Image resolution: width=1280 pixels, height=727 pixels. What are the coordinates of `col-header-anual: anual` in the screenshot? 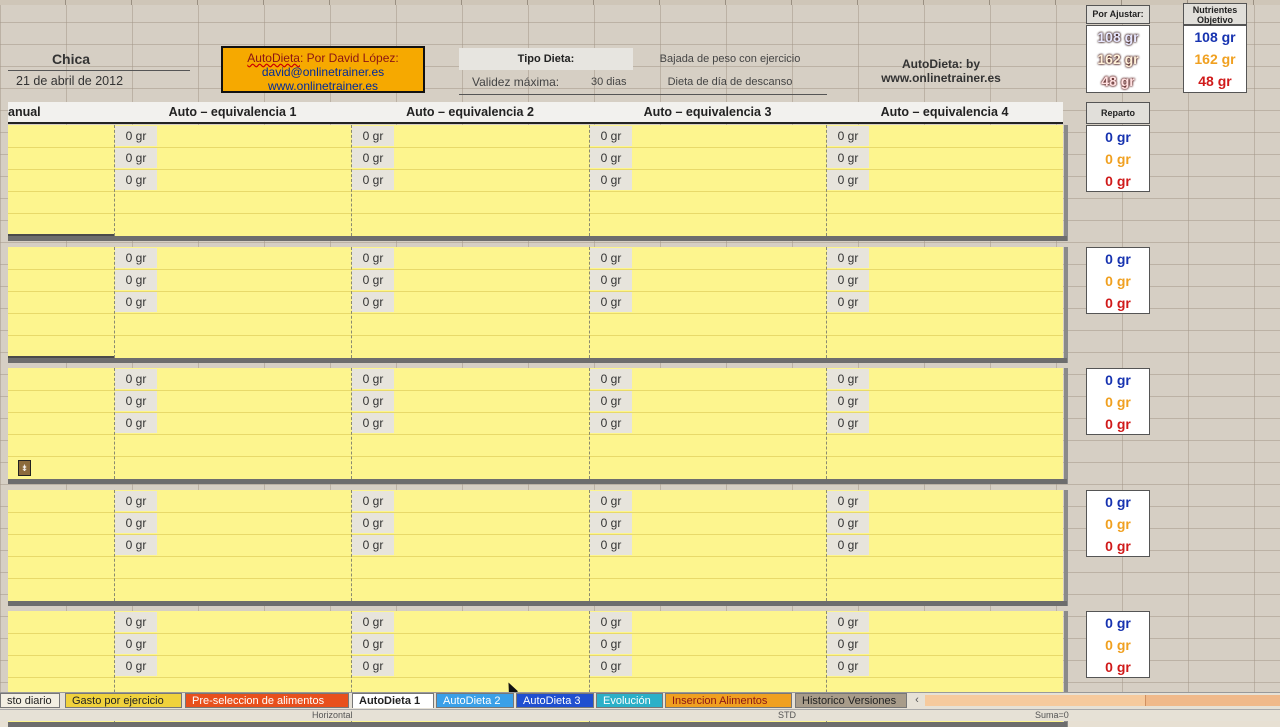 It's located at (24, 112).